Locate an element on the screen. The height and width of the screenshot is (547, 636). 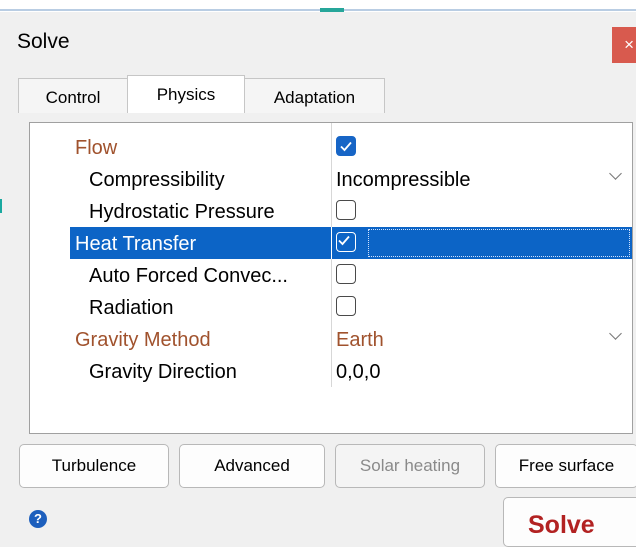
free-surface-button: Free surface is located at coordinates (565, 466).